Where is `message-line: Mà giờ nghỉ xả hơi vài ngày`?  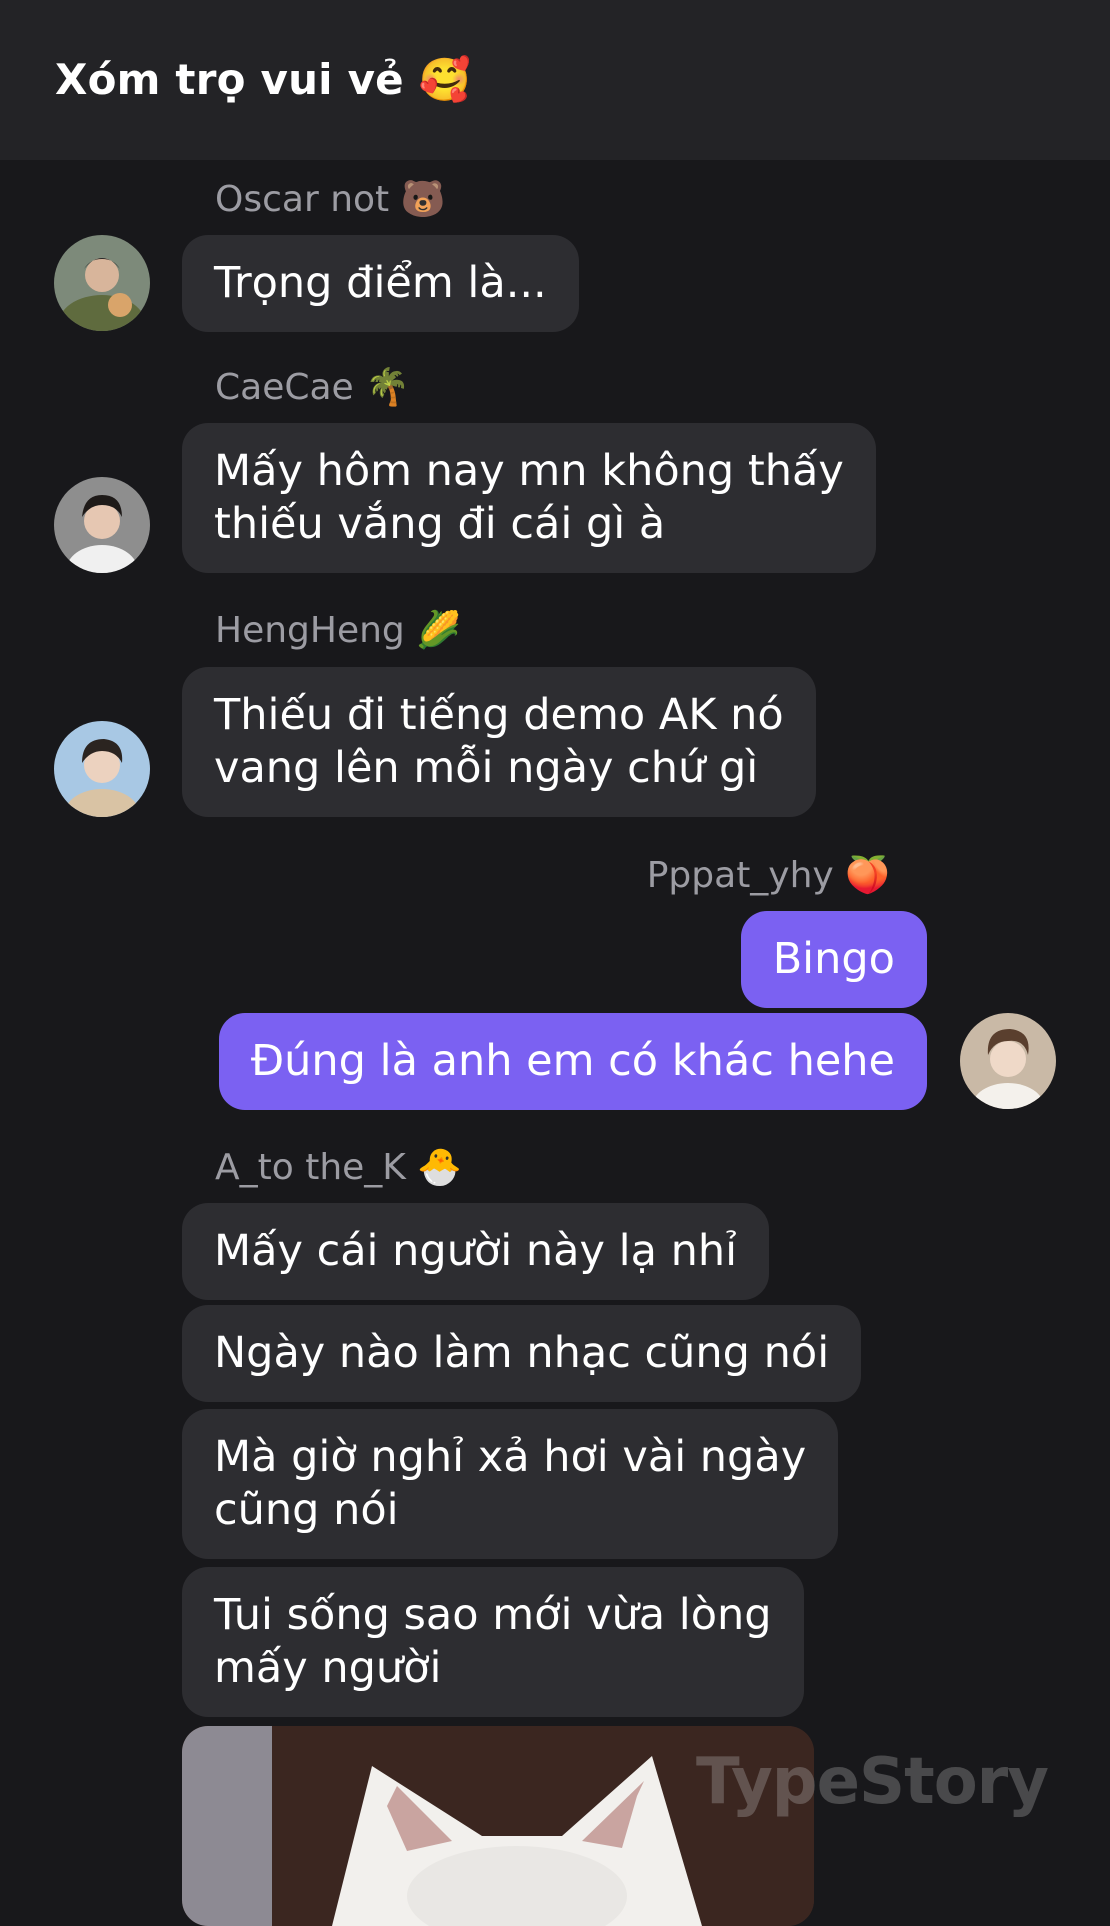
message-line: Mà giờ nghỉ xả hơi vài ngày is located at coordinates (510, 1457).